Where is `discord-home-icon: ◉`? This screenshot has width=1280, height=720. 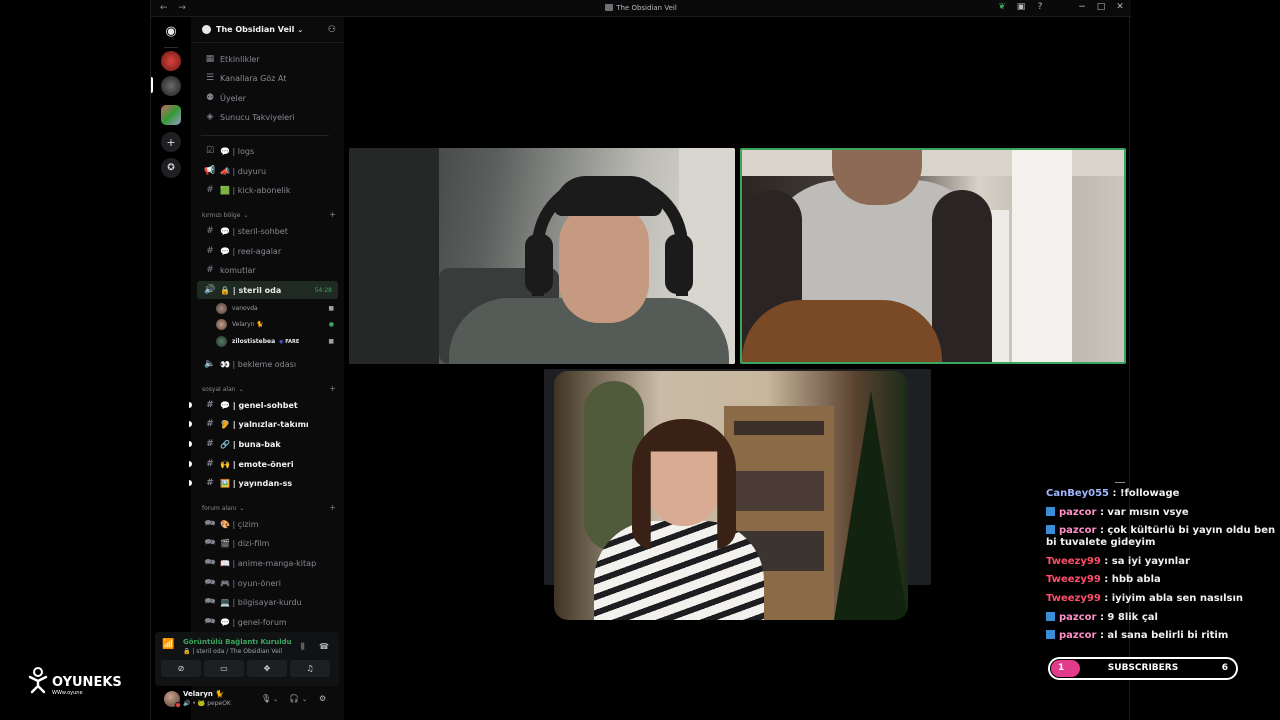 discord-home-icon: ◉ is located at coordinates (171, 31).